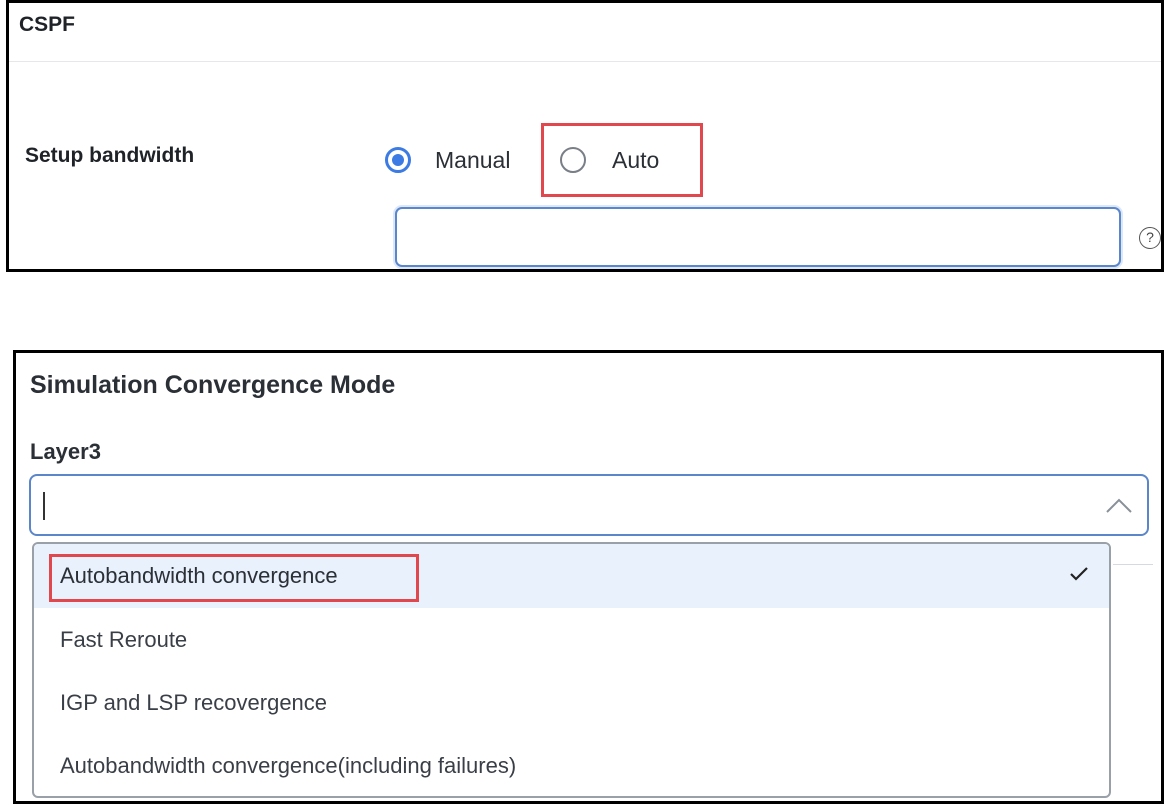 Image resolution: width=1172 pixels, height=807 pixels. I want to click on background-divider, so click(1133, 564).